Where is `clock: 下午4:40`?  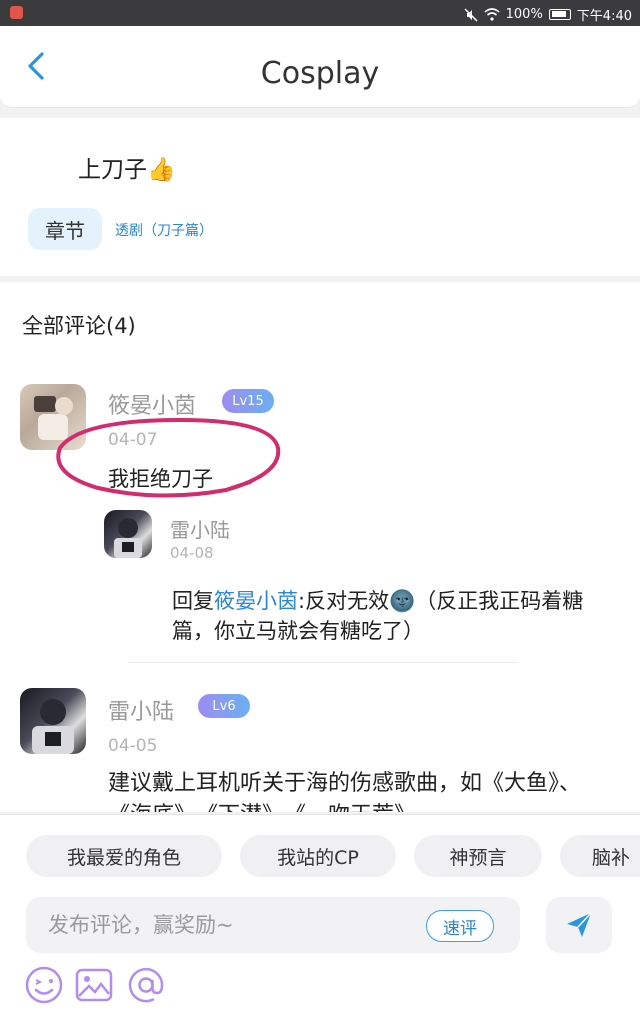 clock: 下午4:40 is located at coordinates (604, 16).